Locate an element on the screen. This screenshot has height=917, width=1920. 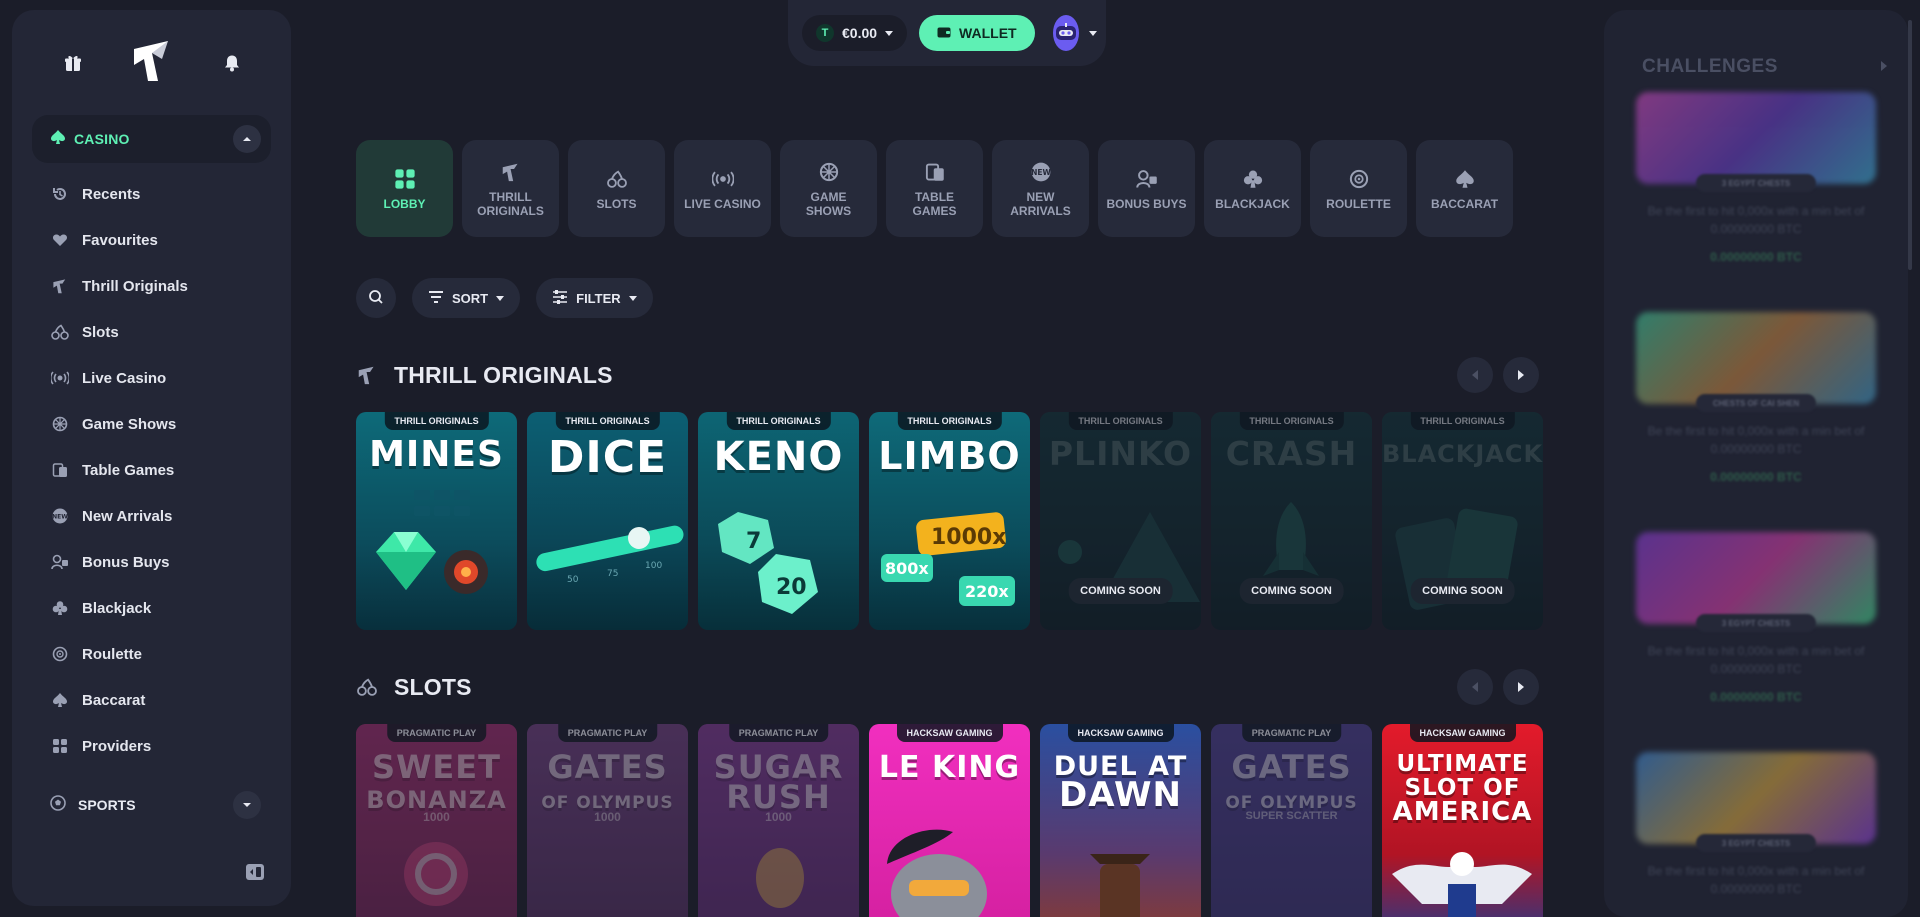
svg-text: 20 is located at coordinates (791, 587).